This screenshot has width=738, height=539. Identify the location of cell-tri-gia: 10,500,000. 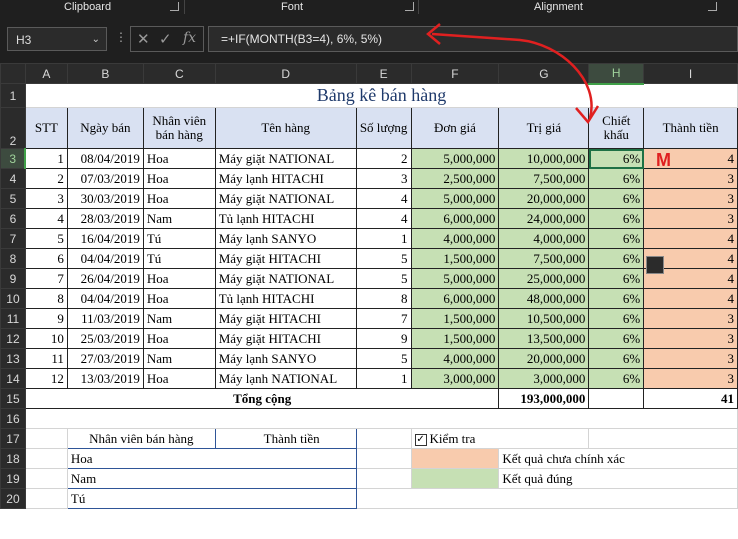
(544, 318).